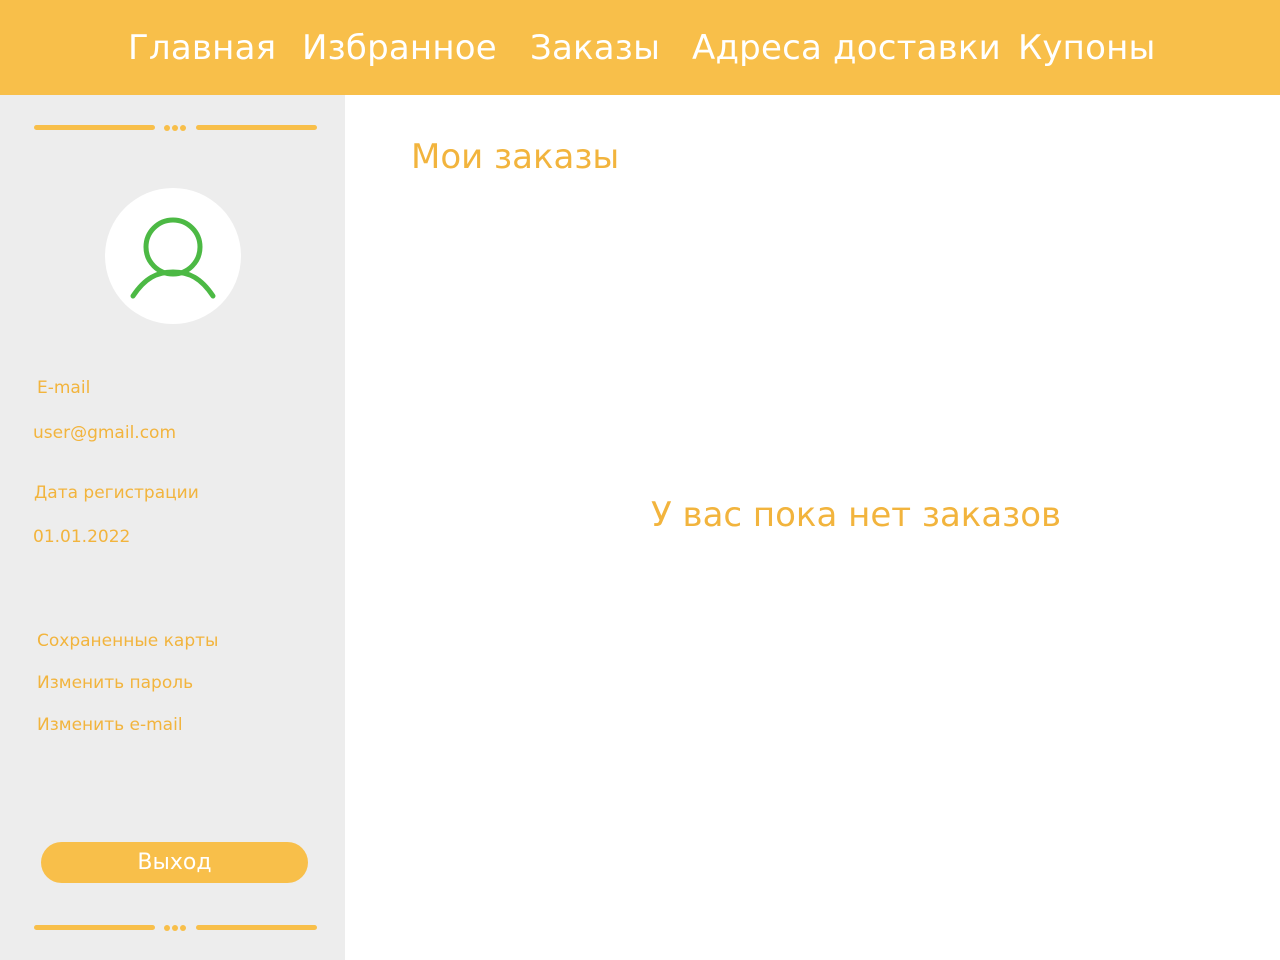  I want to click on nav-item-favorites: Избранное, so click(399, 48).